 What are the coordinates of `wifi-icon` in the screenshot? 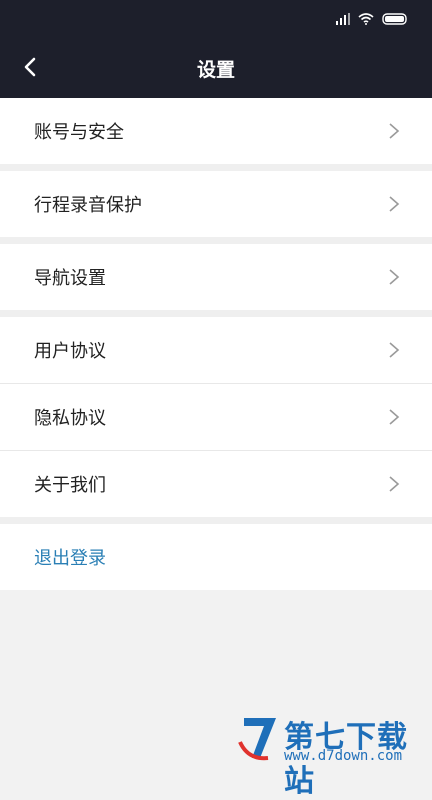 It's located at (366, 19).